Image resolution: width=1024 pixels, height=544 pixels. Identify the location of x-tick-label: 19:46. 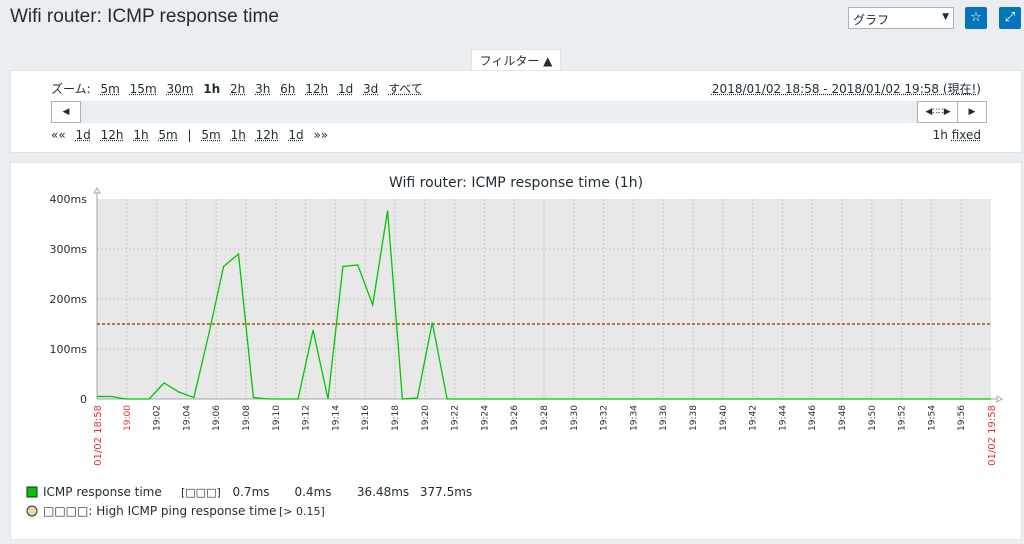
(813, 418).